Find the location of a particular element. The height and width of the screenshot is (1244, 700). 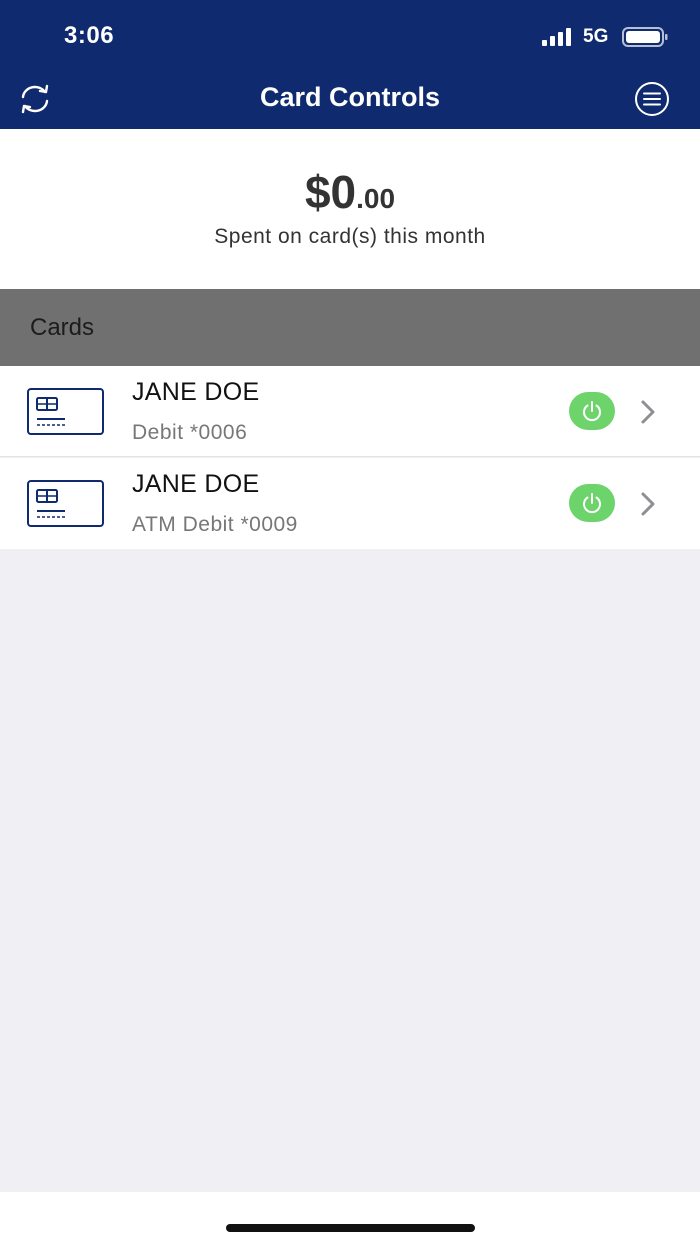

card-description: Debit *0006 is located at coordinates (190, 432).